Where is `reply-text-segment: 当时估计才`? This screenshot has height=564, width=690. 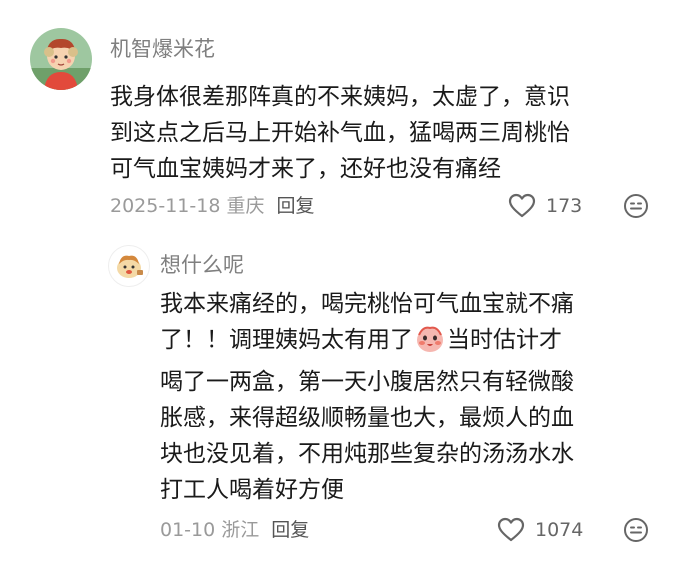
reply-text-segment: 当时估计才 is located at coordinates (504, 340).